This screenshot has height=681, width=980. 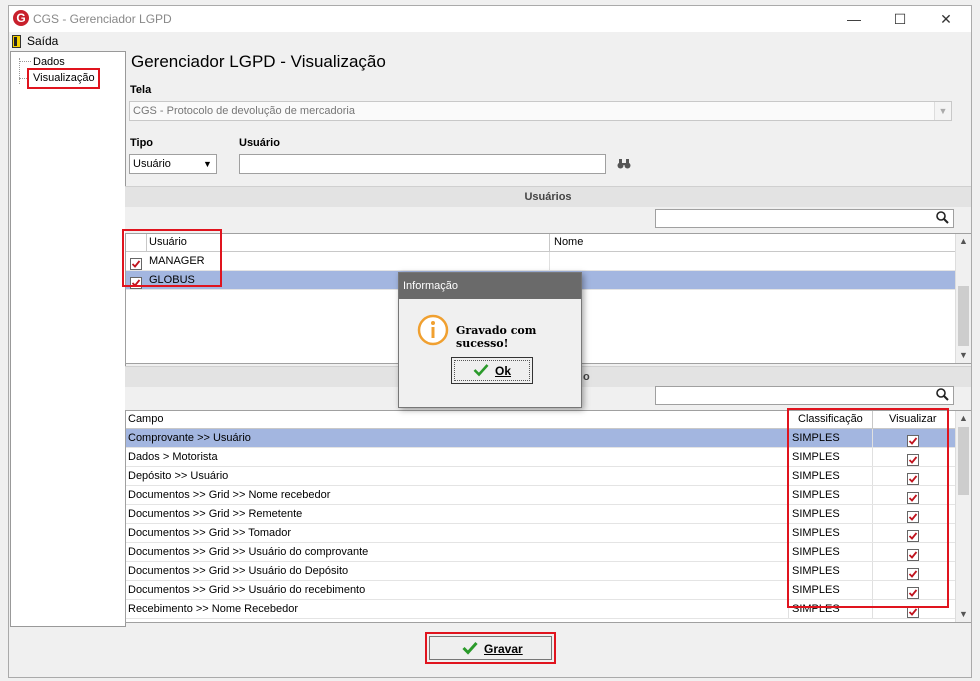 What do you see at coordinates (804, 218) in the screenshot?
I see `usuarios-search-input` at bounding box center [804, 218].